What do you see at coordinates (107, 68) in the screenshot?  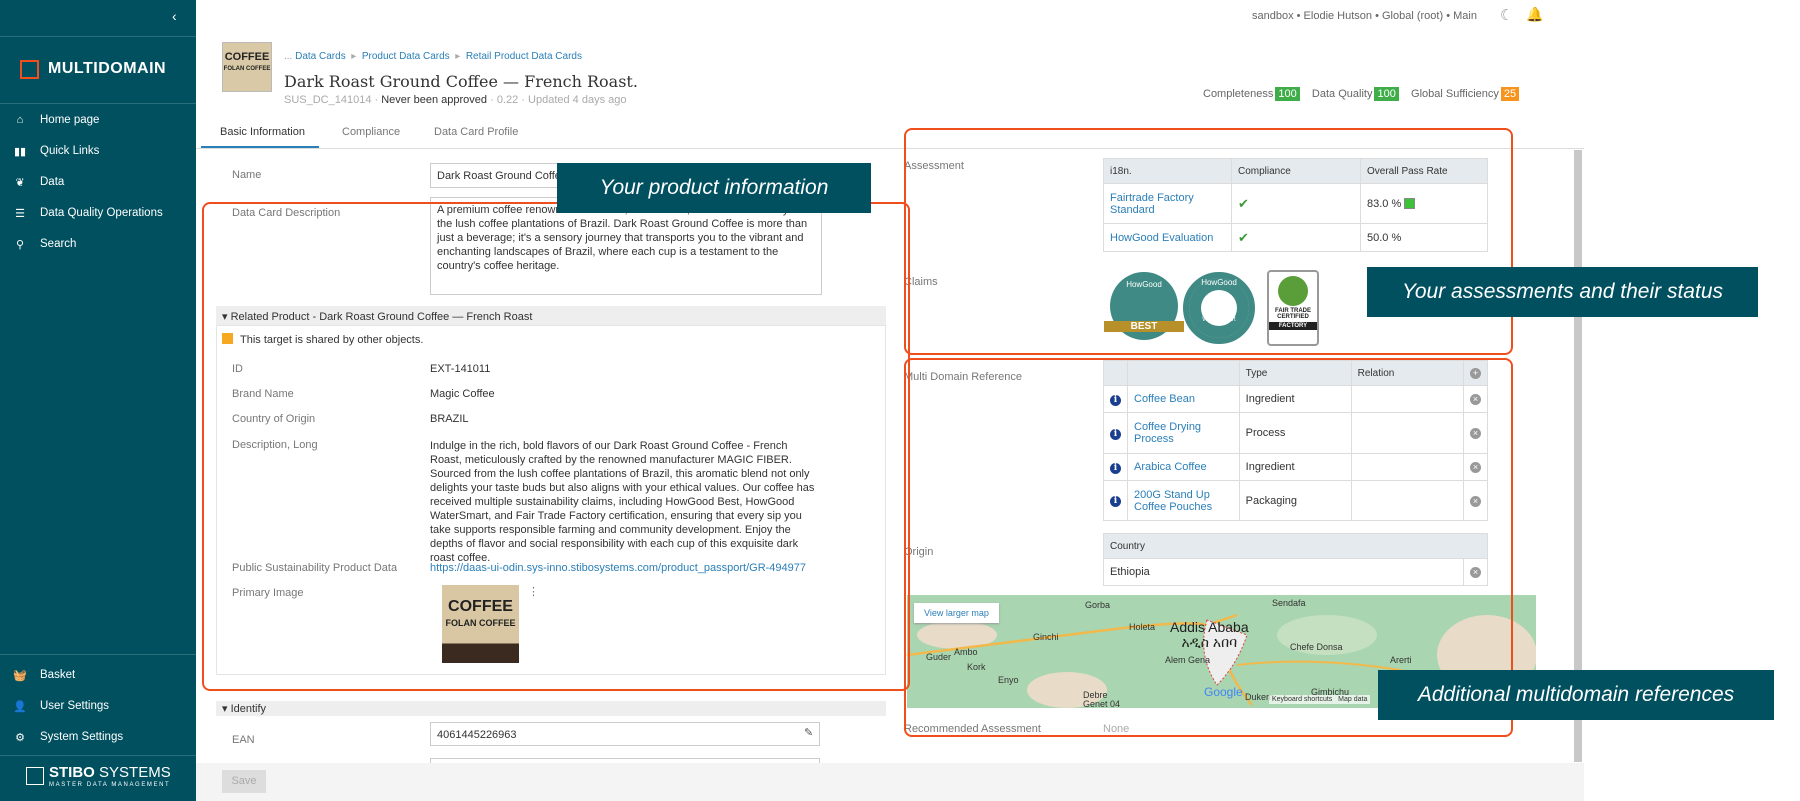 I see `brand-name: MULTIDOMAIN` at bounding box center [107, 68].